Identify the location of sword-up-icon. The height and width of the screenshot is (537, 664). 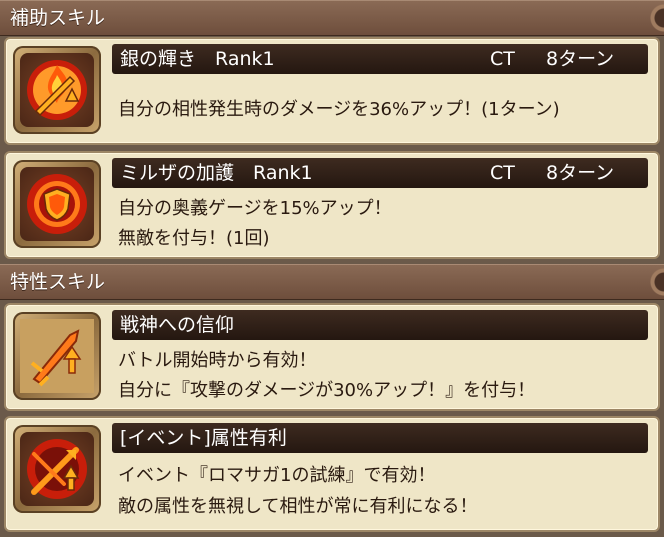
(57, 356).